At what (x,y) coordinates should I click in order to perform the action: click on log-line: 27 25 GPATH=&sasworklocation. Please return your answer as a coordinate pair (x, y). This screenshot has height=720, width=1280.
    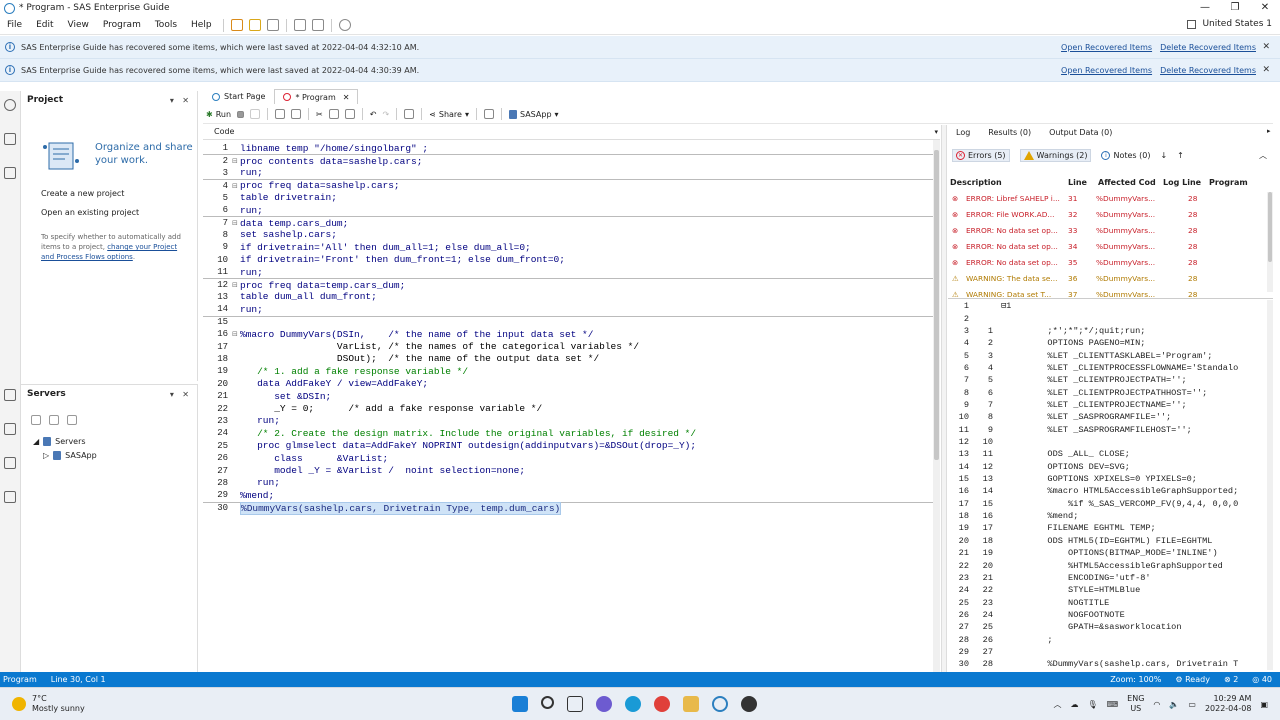
    Looking at the image, I should click on (1110, 627).